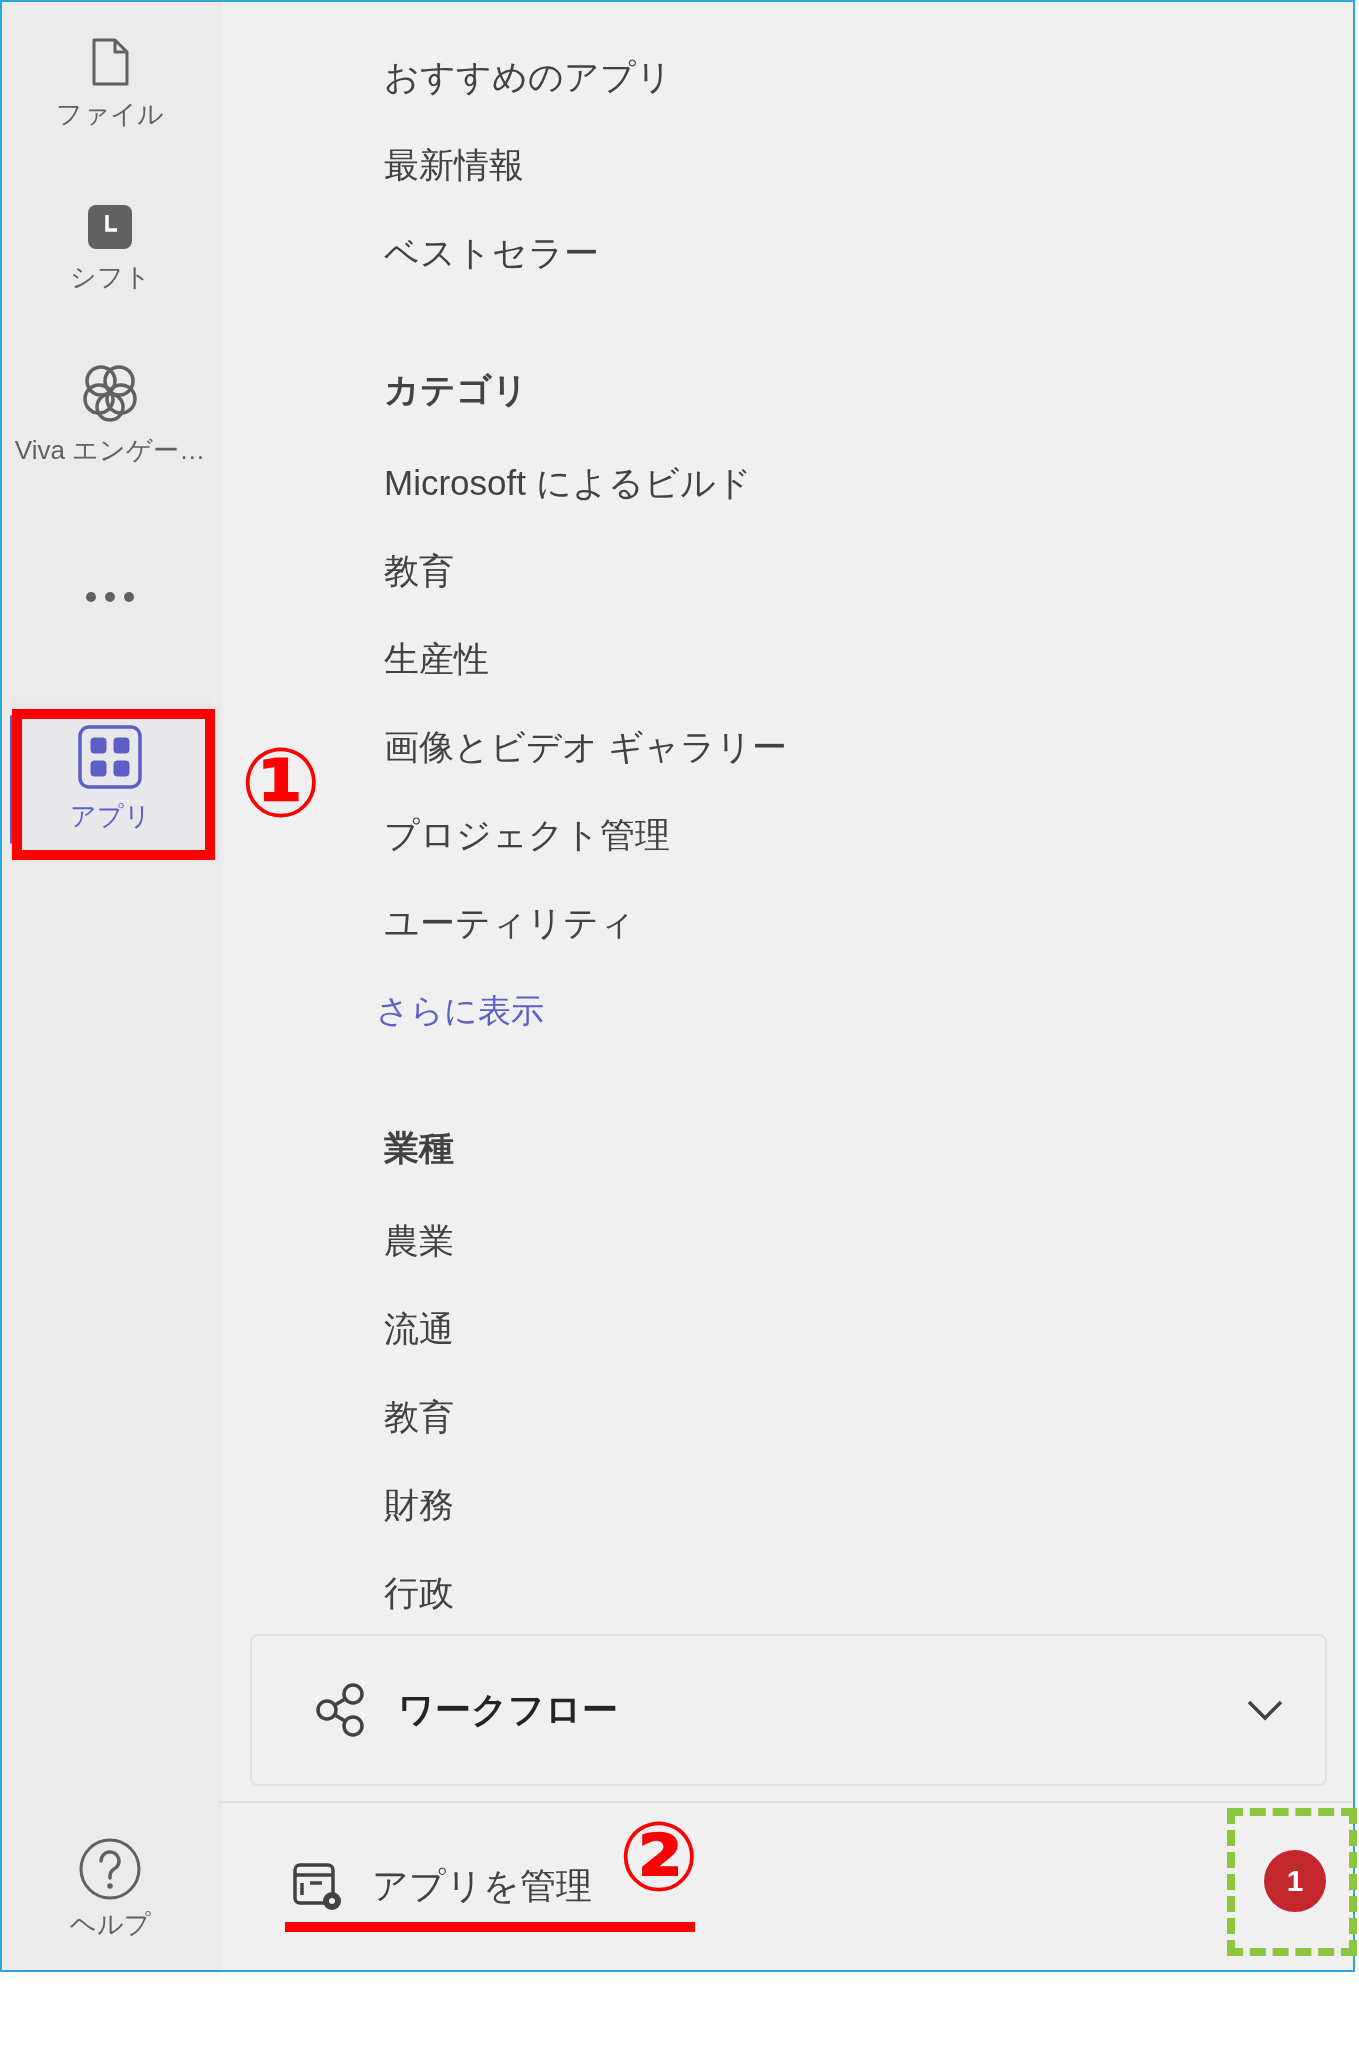 The height and width of the screenshot is (2048, 1359). What do you see at coordinates (318, 1886) in the screenshot?
I see `settings-icon` at bounding box center [318, 1886].